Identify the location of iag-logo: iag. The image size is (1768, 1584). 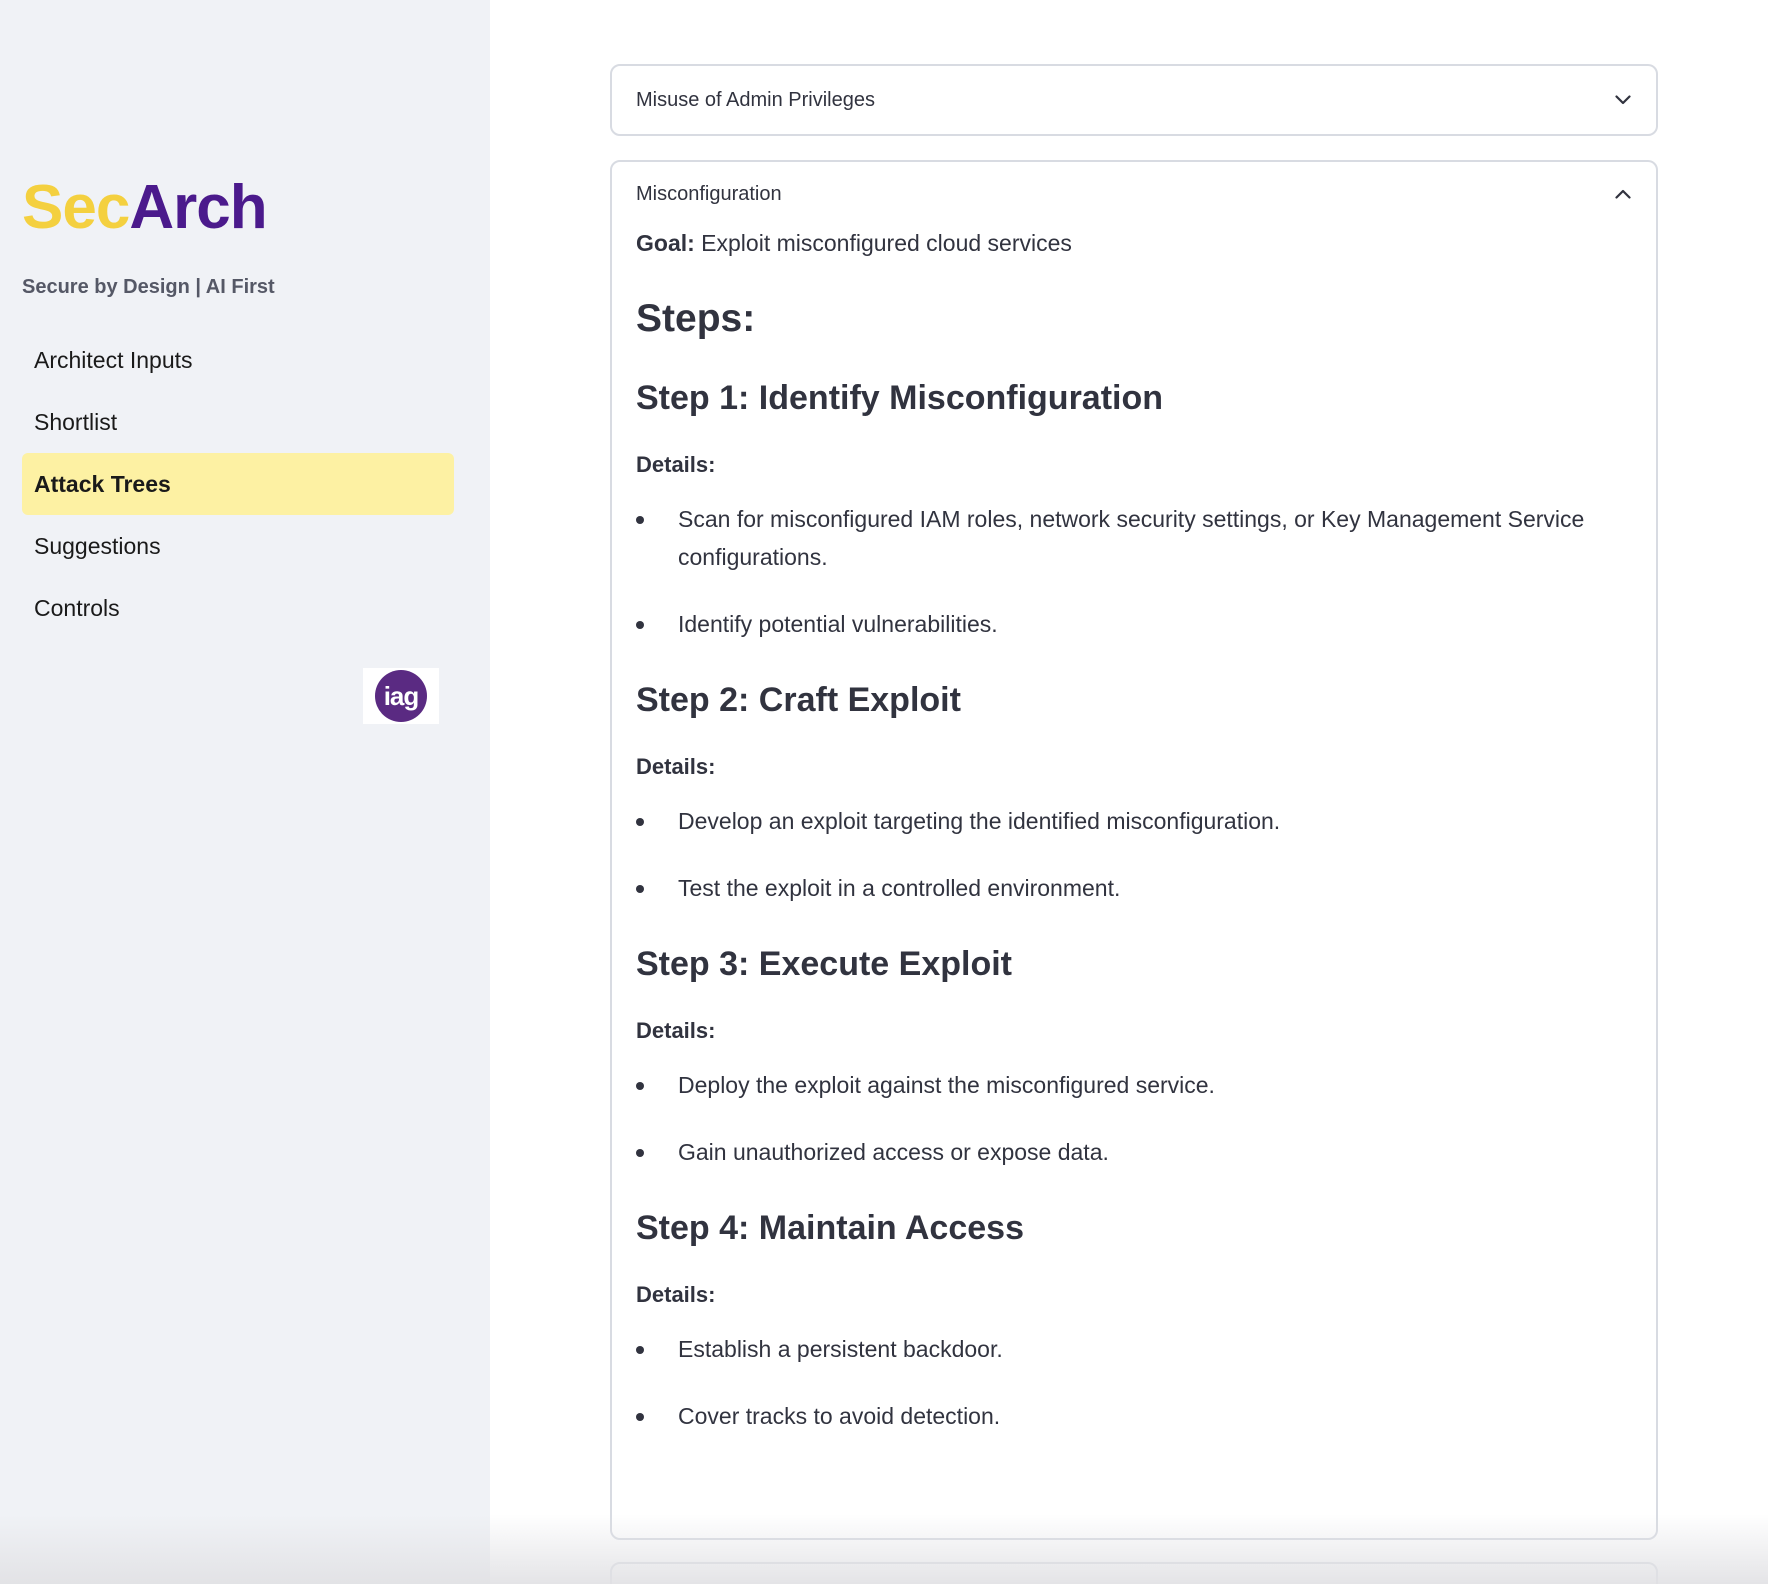
(401, 696).